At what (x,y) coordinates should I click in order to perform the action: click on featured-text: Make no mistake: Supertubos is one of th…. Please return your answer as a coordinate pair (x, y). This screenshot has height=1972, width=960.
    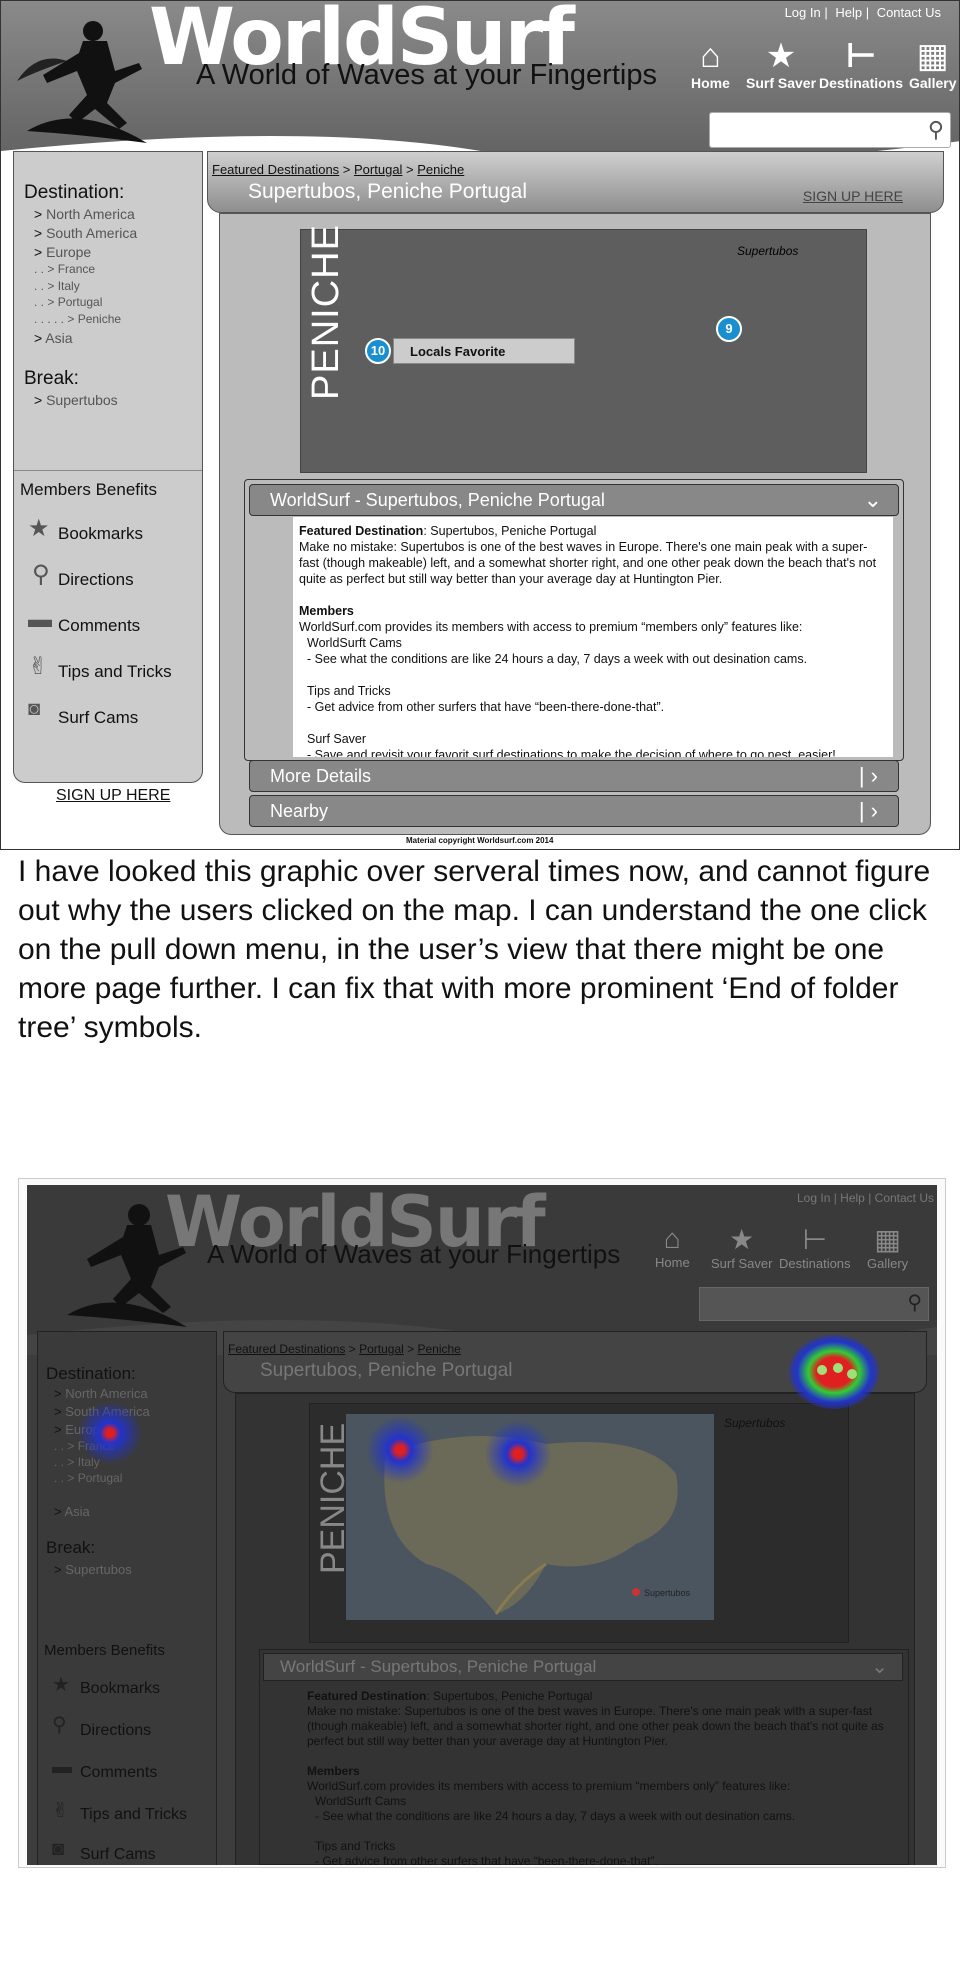
    Looking at the image, I should click on (588, 563).